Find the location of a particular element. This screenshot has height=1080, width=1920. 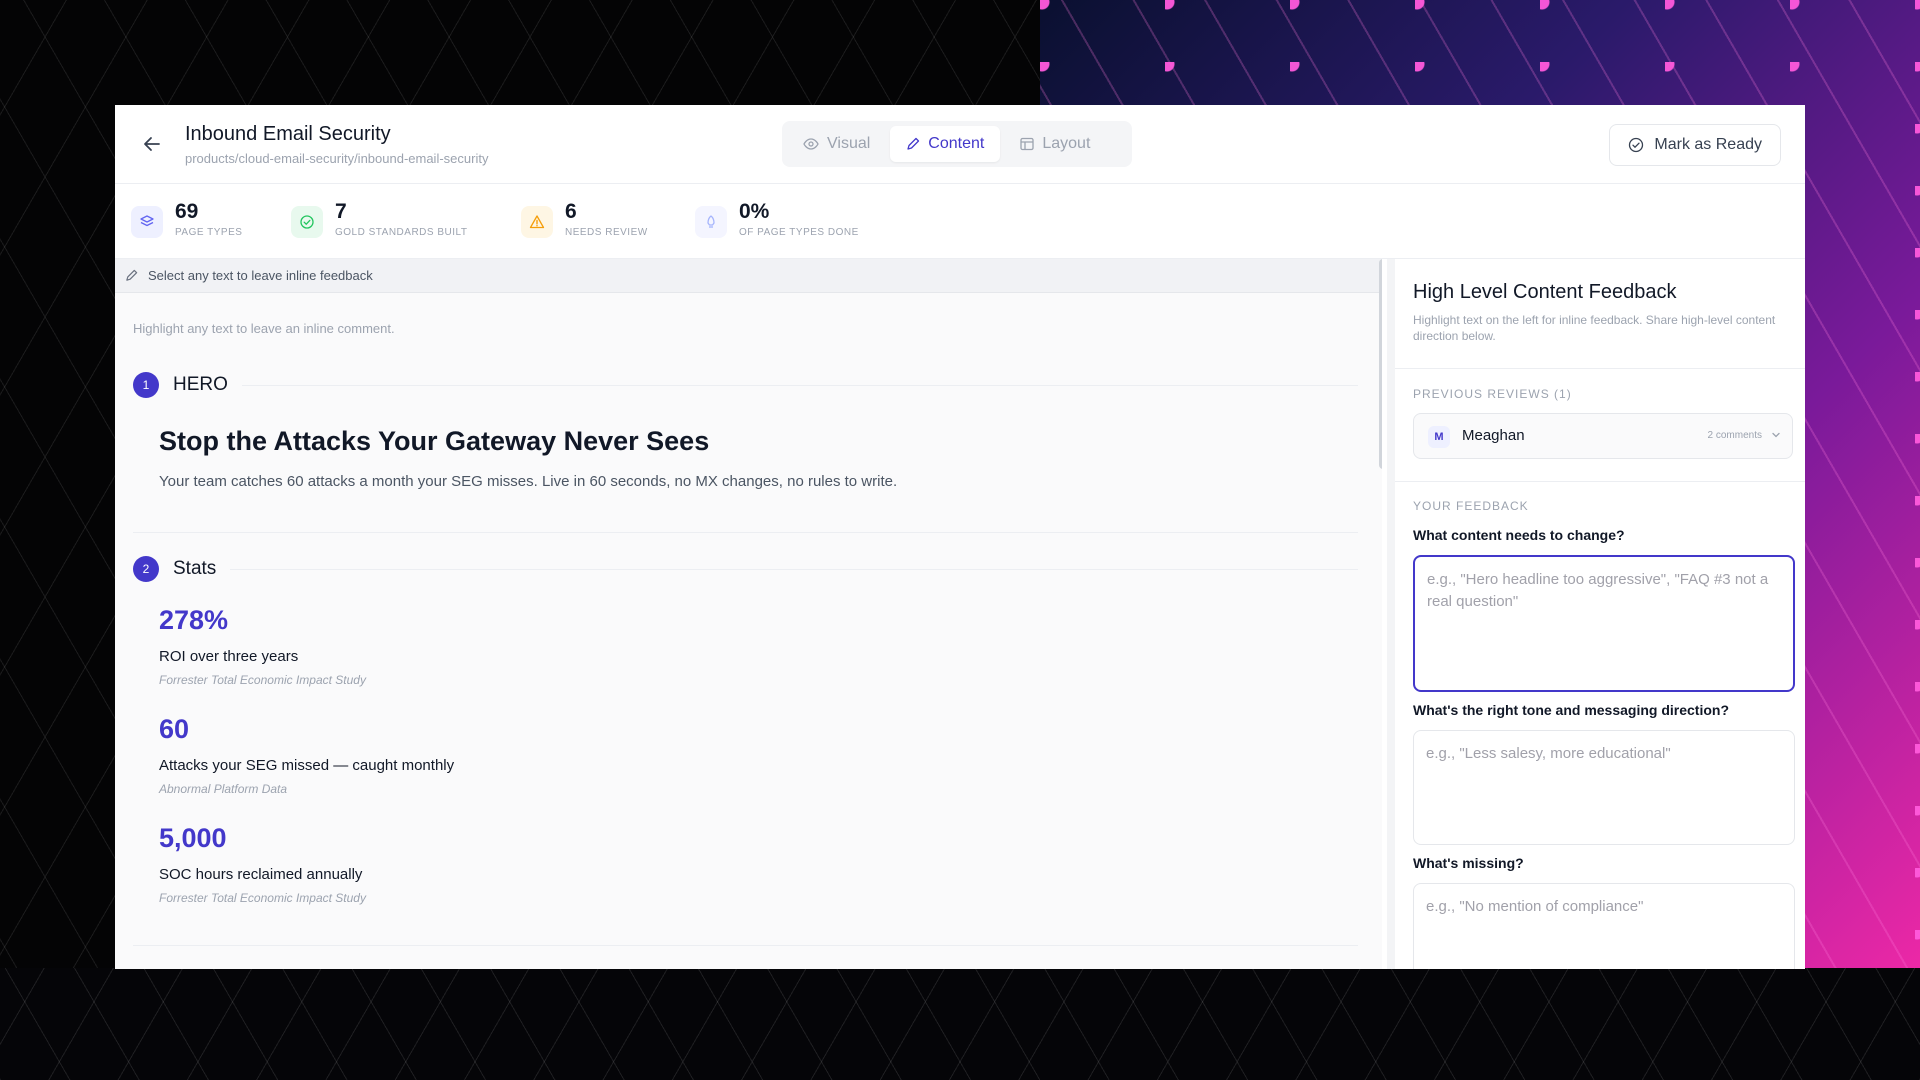

stat-item-value: 60 is located at coordinates (174, 729).